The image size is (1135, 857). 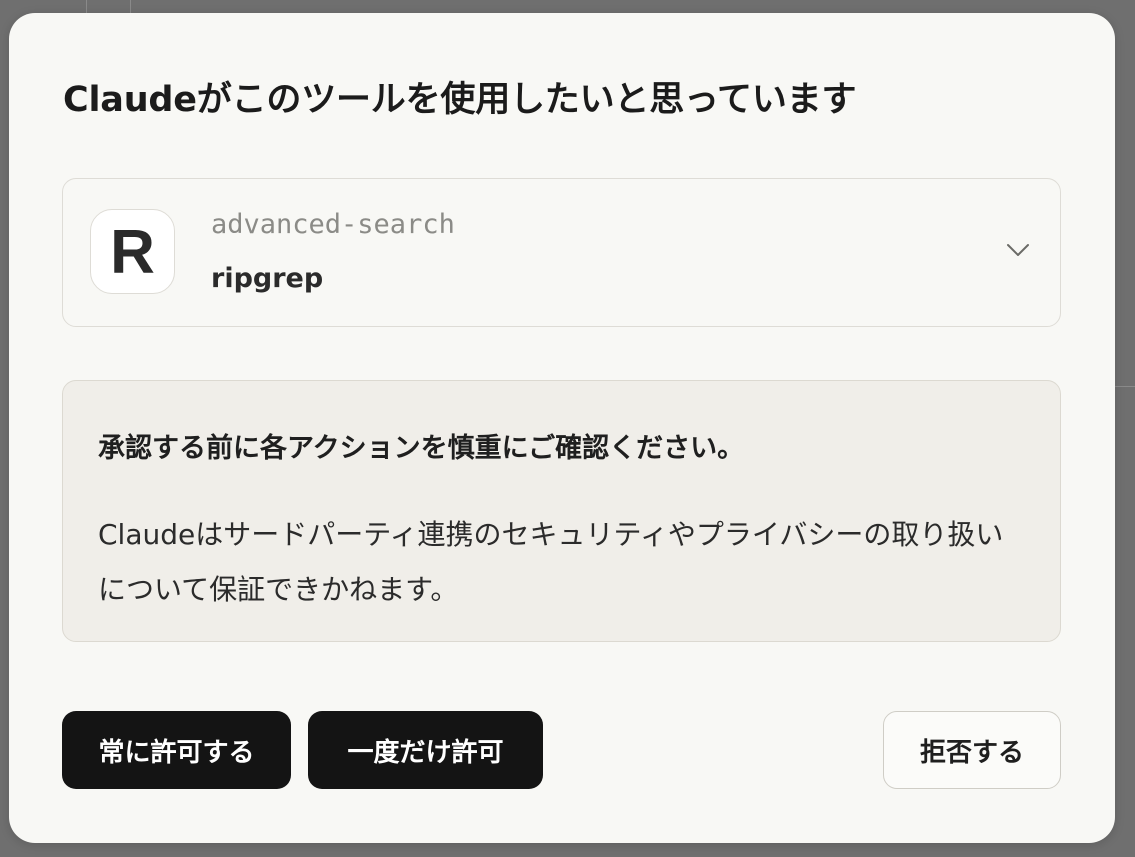 I want to click on deny-button: 拒否する, so click(x=972, y=750).